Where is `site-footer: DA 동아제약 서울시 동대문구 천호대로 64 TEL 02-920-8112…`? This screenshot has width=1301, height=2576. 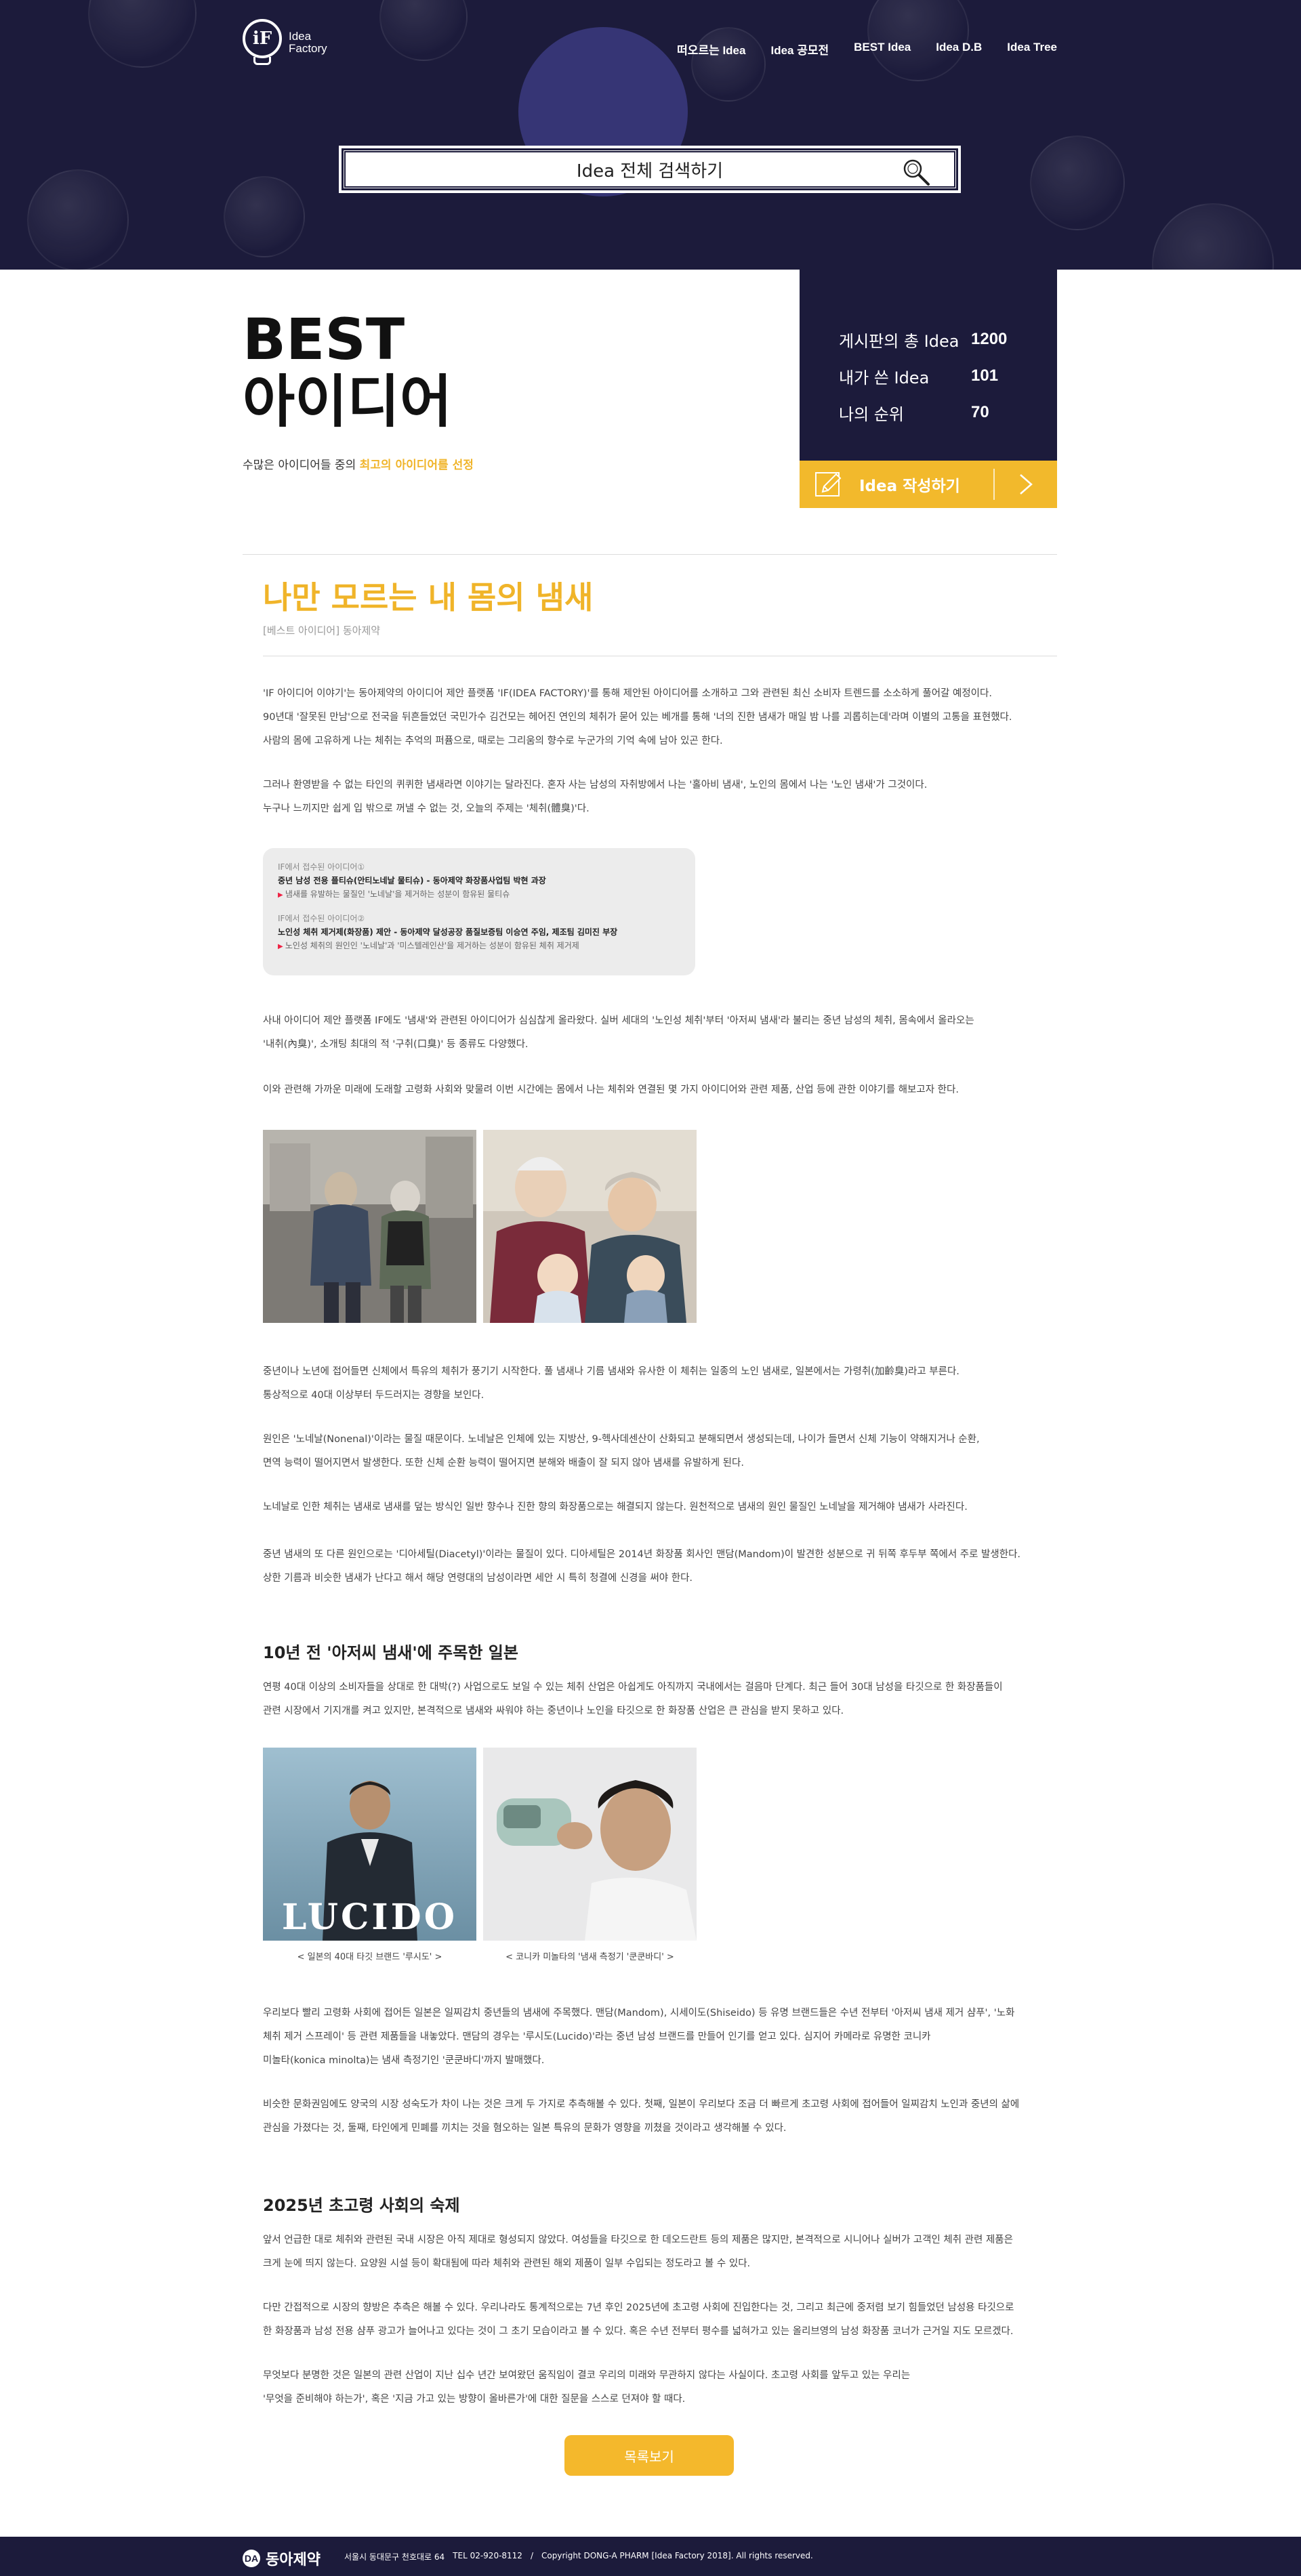 site-footer: DA 동아제약 서울시 동대문구 천호대로 64 TEL 02-920-8112… is located at coordinates (650, 2556).